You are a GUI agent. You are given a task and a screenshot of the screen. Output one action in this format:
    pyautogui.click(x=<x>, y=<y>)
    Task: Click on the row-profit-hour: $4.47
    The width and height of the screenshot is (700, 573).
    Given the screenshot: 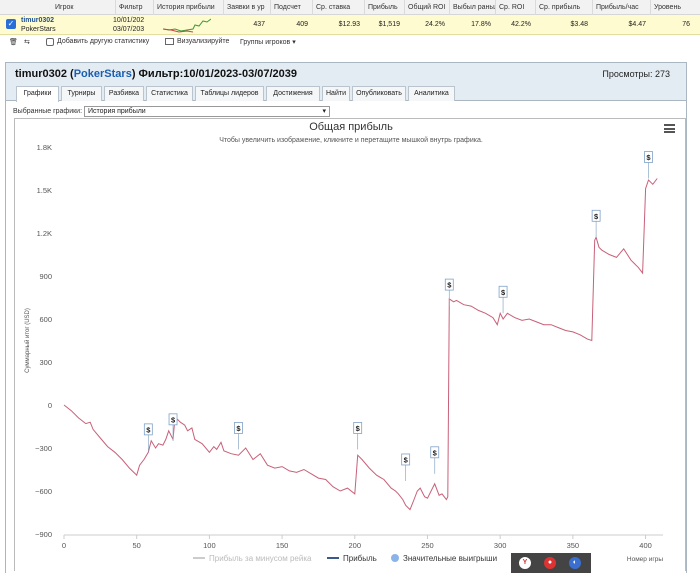 What is the action you would take?
    pyautogui.click(x=637, y=24)
    